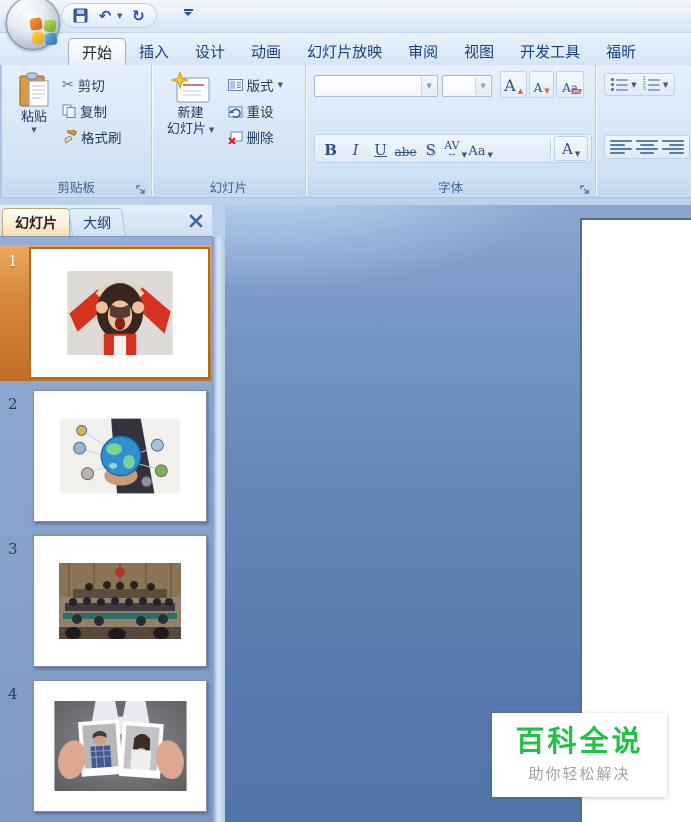  Describe the element at coordinates (266, 51) in the screenshot. I see `tab-animations: 动画` at that location.